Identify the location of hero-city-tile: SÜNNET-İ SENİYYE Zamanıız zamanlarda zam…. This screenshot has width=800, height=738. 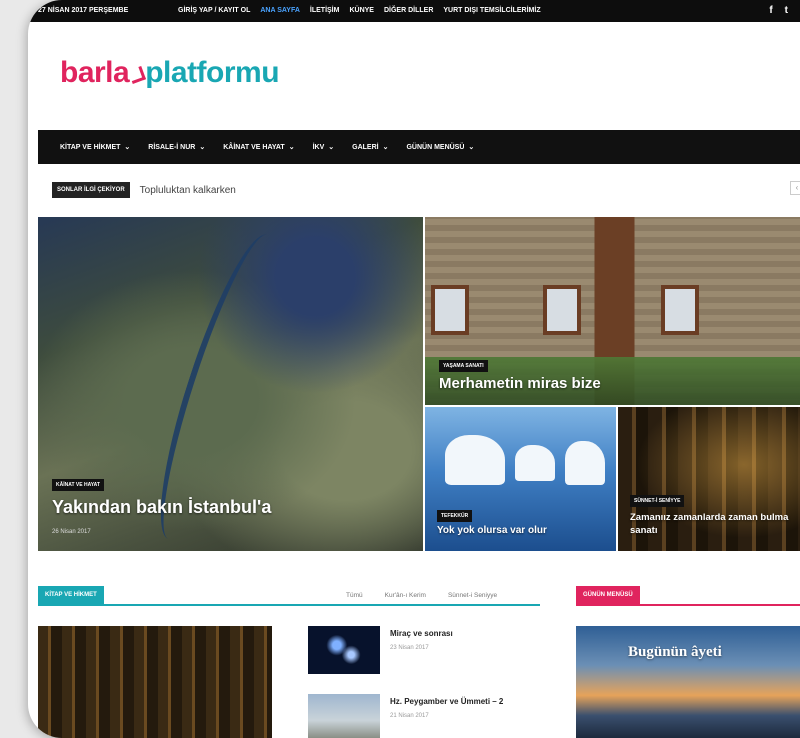
(709, 479).